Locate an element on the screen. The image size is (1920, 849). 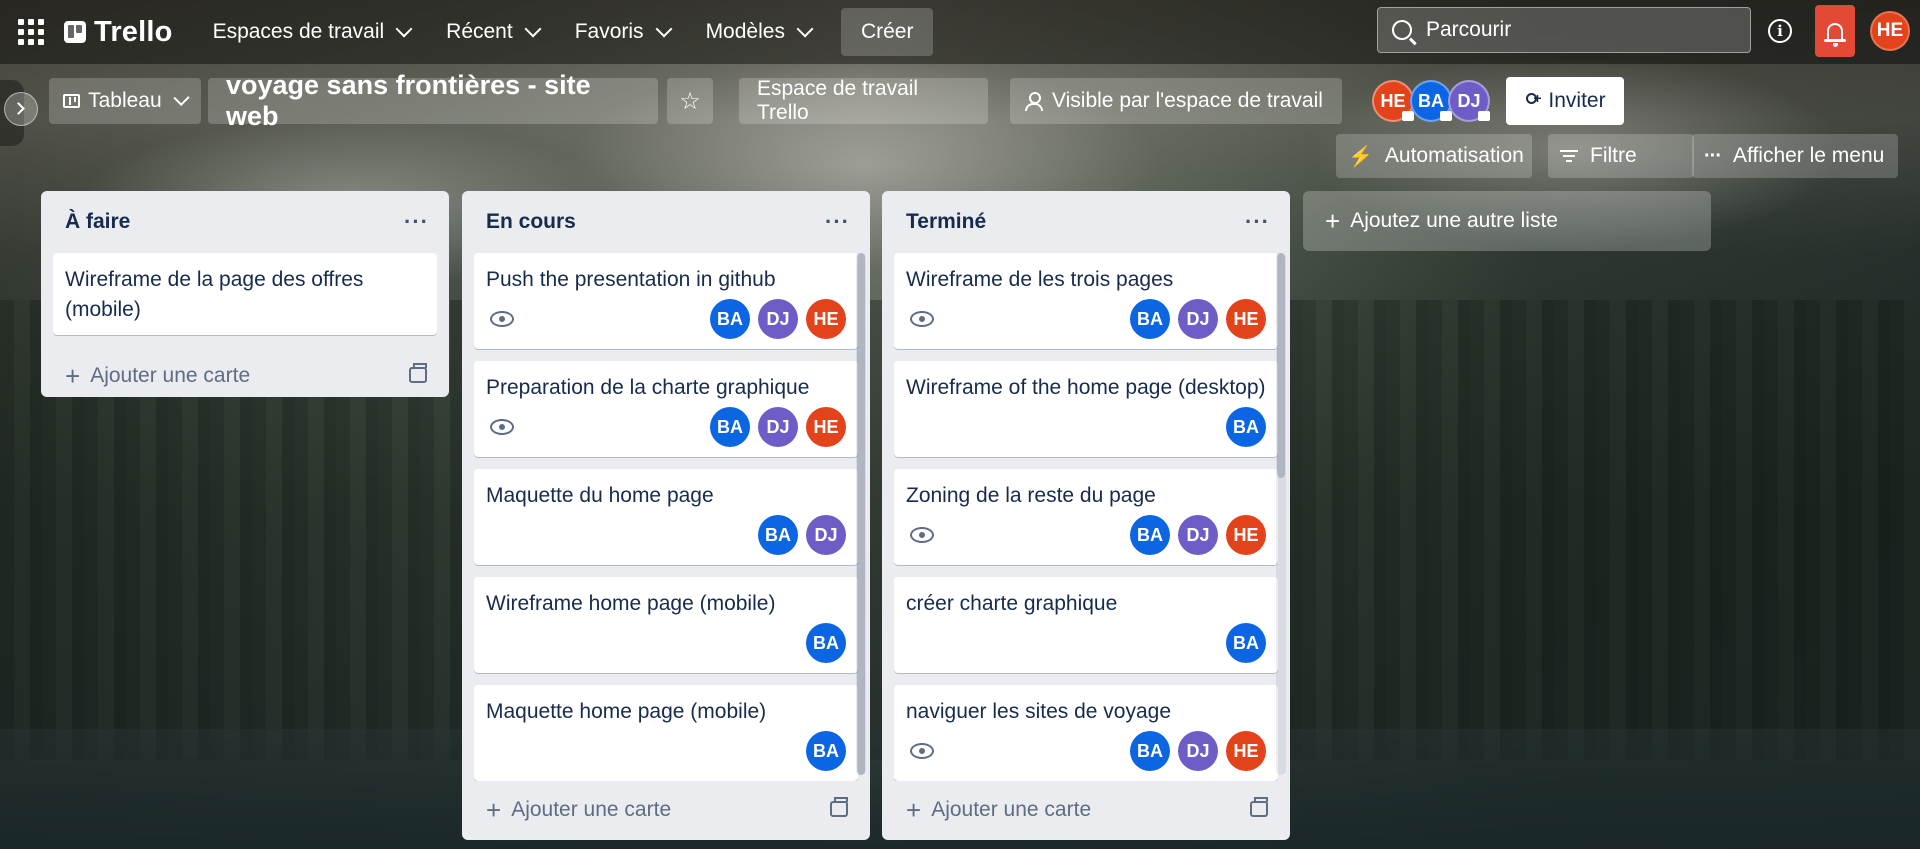
more-icon: ··· is located at coordinates (1713, 155).